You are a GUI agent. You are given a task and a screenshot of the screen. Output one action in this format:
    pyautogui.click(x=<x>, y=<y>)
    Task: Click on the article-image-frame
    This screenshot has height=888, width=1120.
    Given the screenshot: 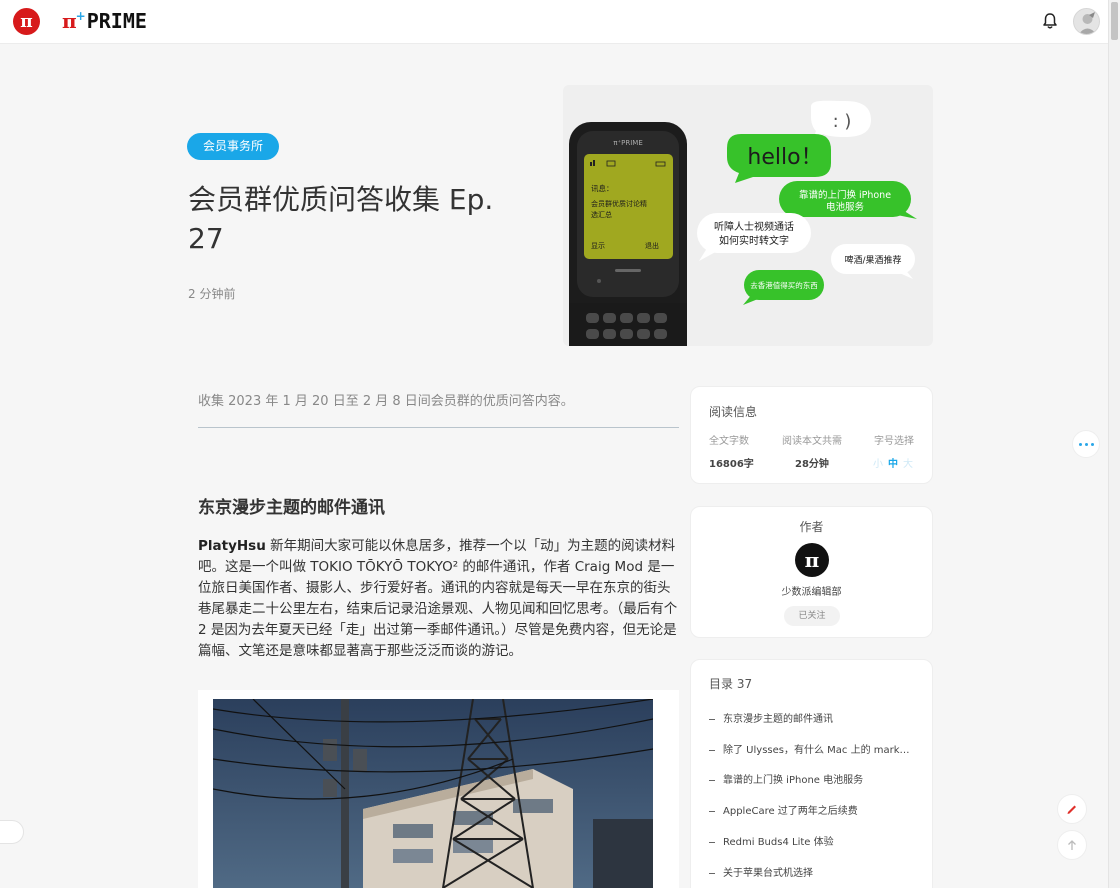 What is the action you would take?
    pyautogui.click(x=438, y=789)
    